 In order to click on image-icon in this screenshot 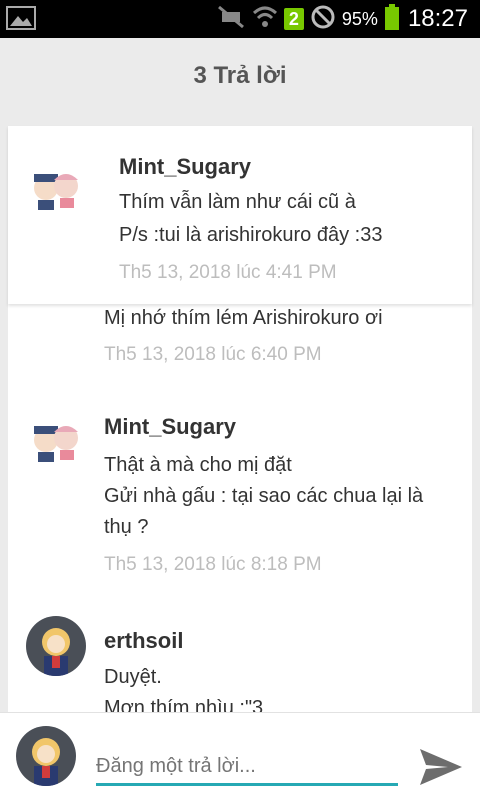, I will do `click(21, 18)`.